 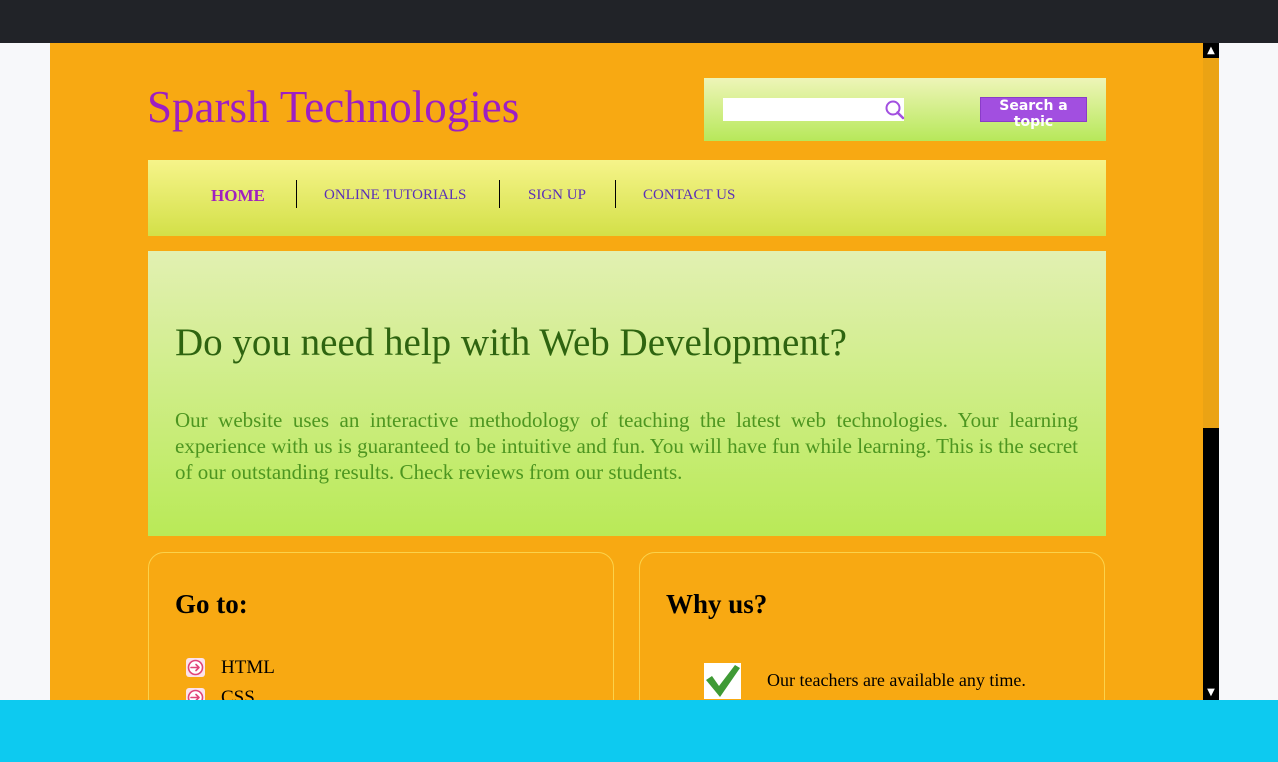 I want to click on search-panel: Search a topic, so click(x=905, y=109).